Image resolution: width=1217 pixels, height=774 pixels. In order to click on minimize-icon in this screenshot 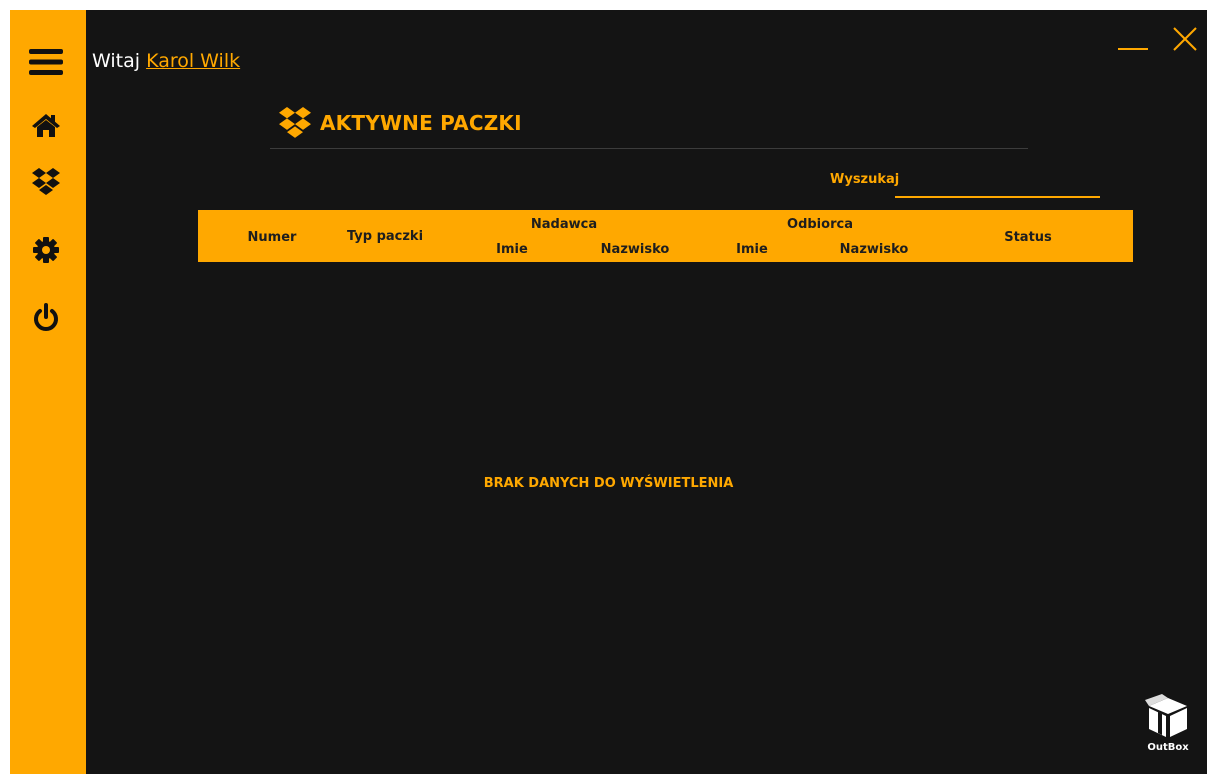, I will do `click(1133, 49)`.